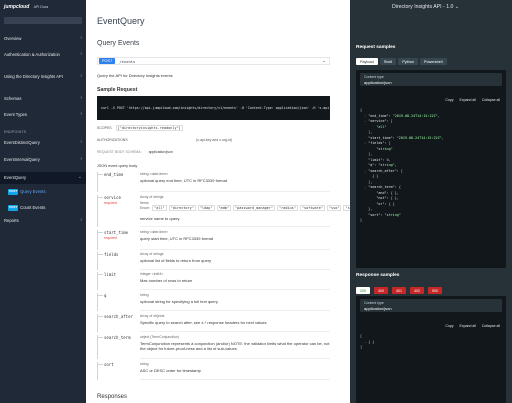 This screenshot has height=403, width=512. Describe the element at coordinates (159, 337) in the screenshot. I see `param-type: object (TermConjunction)` at that location.